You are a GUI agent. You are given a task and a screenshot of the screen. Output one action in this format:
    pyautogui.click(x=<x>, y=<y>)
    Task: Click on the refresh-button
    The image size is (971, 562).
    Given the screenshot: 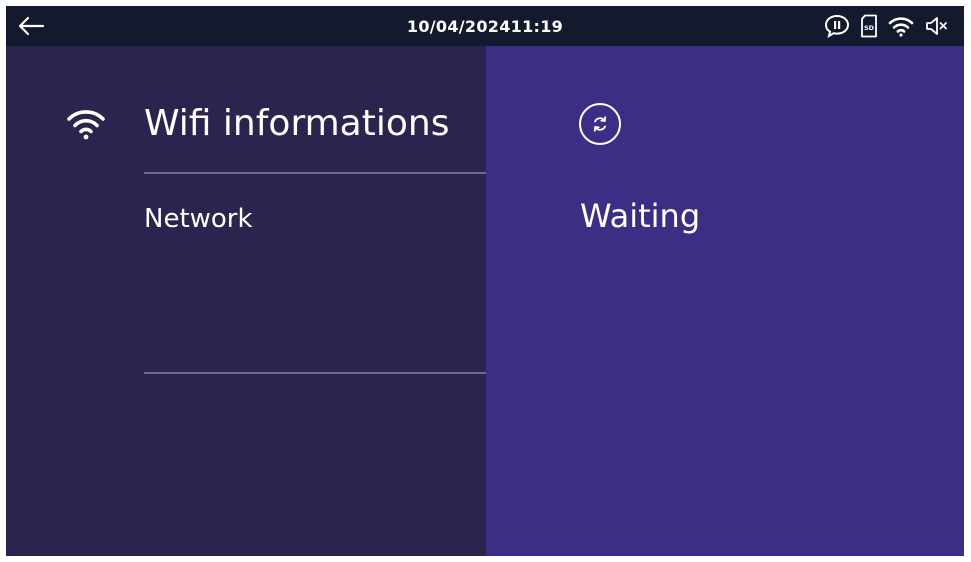 What is the action you would take?
    pyautogui.click(x=600, y=124)
    